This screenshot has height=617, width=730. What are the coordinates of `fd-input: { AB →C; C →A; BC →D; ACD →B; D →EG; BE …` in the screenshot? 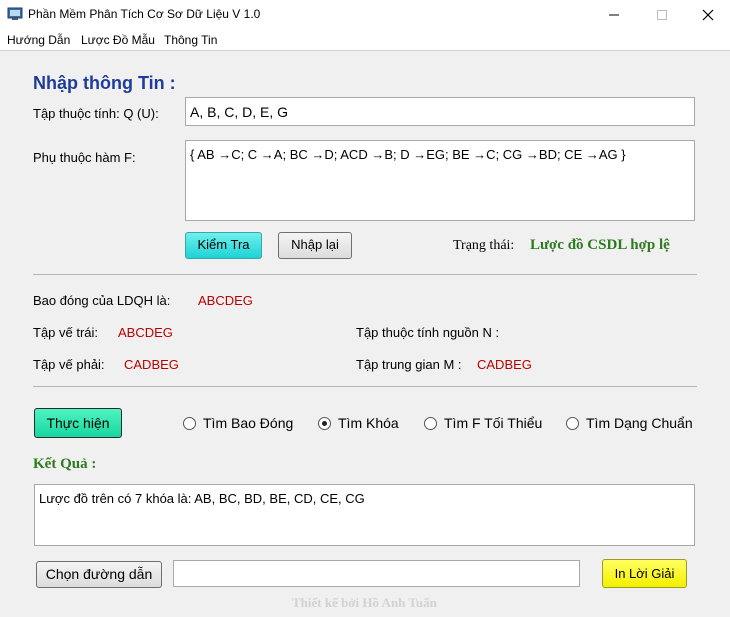 It's located at (440, 180).